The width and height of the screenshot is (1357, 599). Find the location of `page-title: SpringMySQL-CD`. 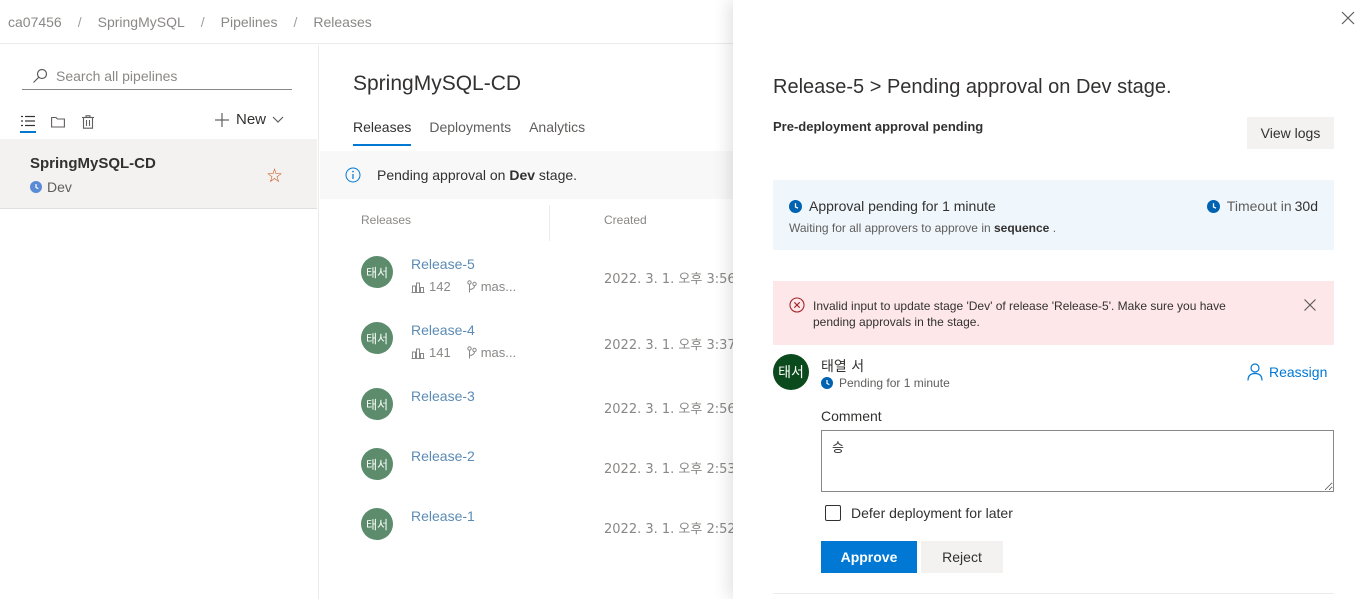

page-title: SpringMySQL-CD is located at coordinates (437, 83).